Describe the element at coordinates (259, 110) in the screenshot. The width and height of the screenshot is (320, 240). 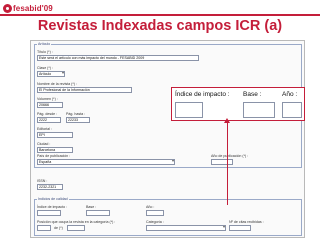
I see `callout-base-input` at that location.